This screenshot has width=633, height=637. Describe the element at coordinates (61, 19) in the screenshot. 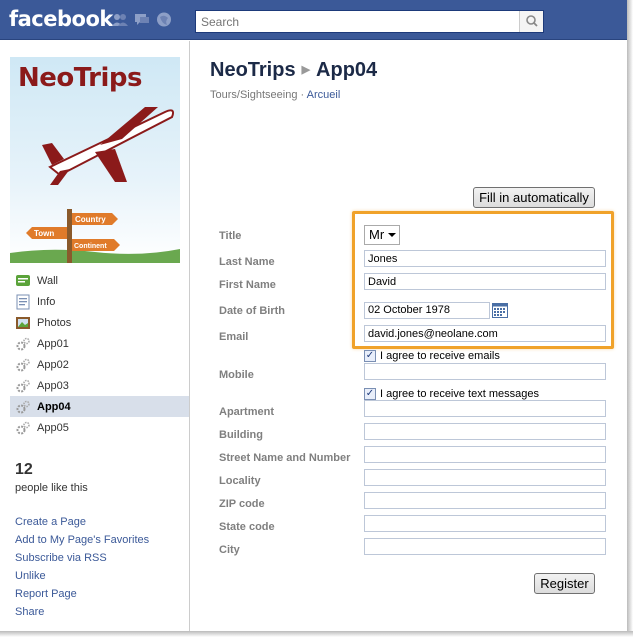

I see `facebook-logo: facebook` at that location.